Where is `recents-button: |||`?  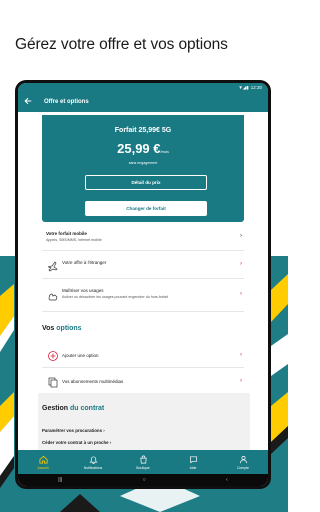
recents-button: ||| is located at coordinates (60, 480).